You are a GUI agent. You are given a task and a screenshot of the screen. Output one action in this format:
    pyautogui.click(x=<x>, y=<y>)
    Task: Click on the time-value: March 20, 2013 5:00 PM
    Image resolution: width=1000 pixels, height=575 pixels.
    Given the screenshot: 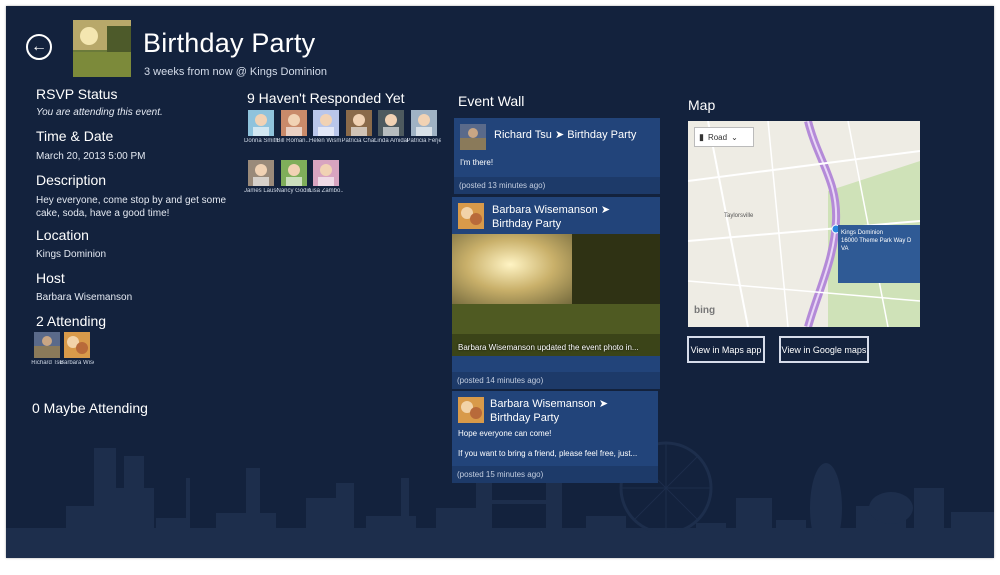 What is the action you would take?
    pyautogui.click(x=91, y=156)
    